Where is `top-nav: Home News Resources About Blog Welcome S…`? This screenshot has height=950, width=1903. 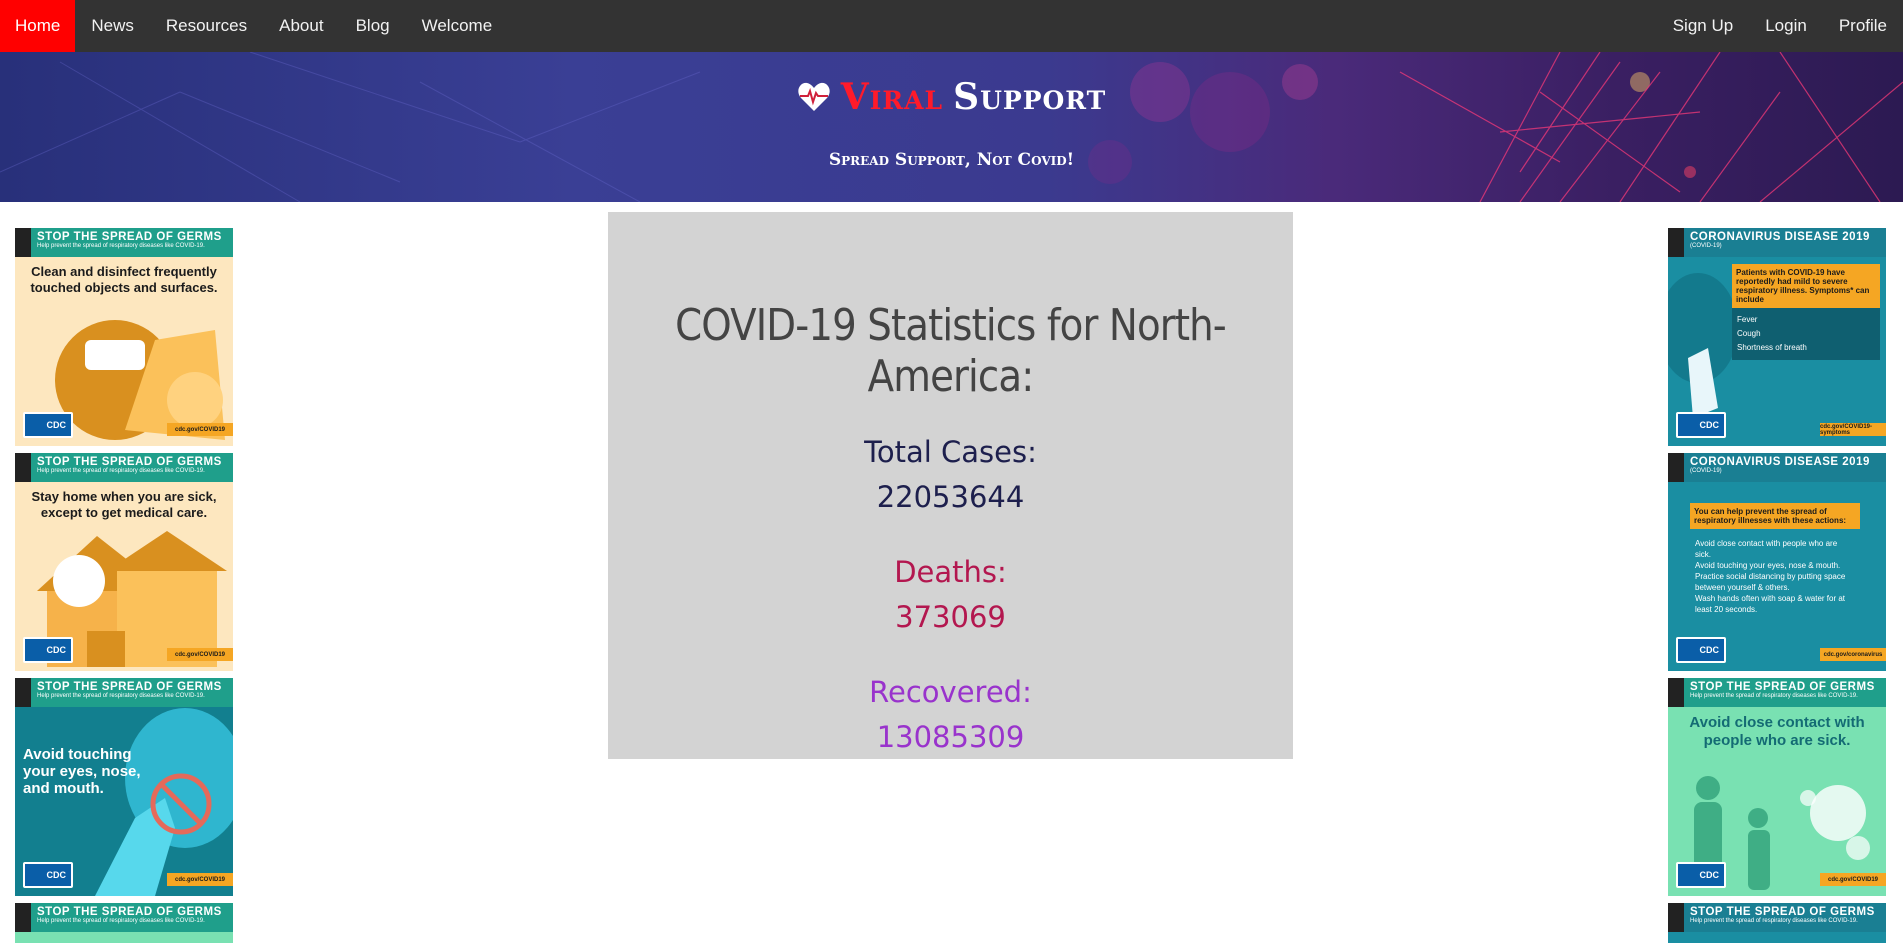
top-nav: Home News Resources About Blog Welcome S… is located at coordinates (951, 26).